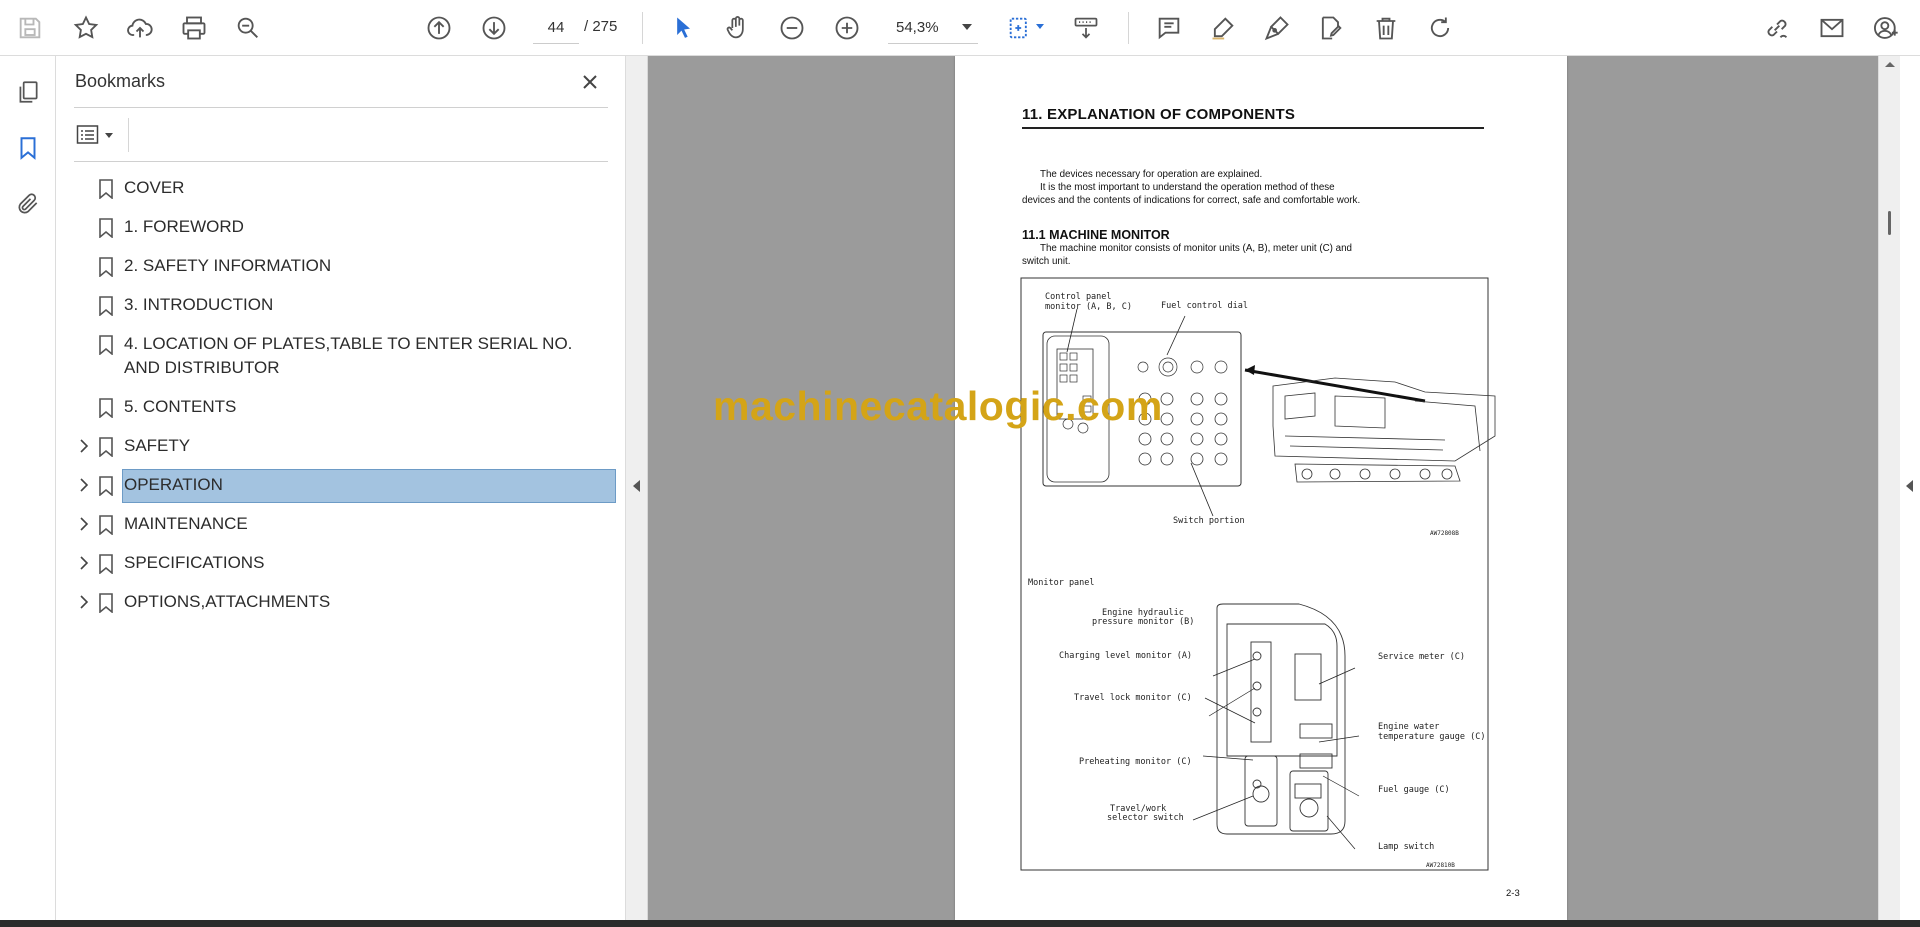 This screenshot has height=927, width=1920. What do you see at coordinates (1143, 622) in the screenshot?
I see `fig2-engine-hyd-2: pressure monitor (B)` at bounding box center [1143, 622].